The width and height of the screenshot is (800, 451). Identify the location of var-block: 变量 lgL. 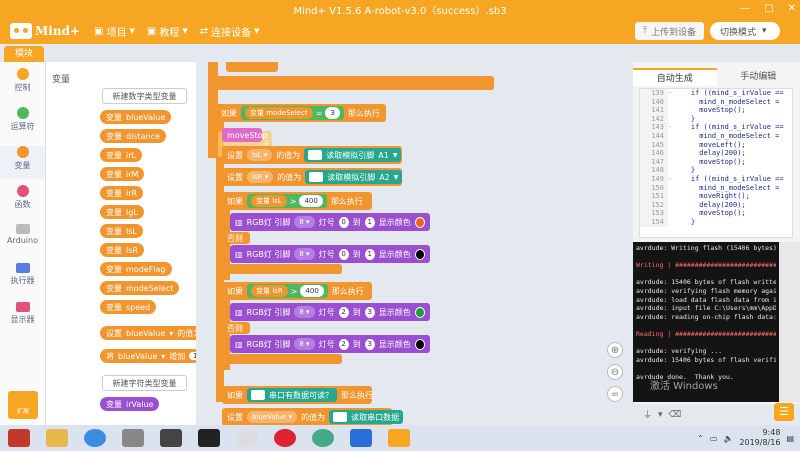
(122, 212).